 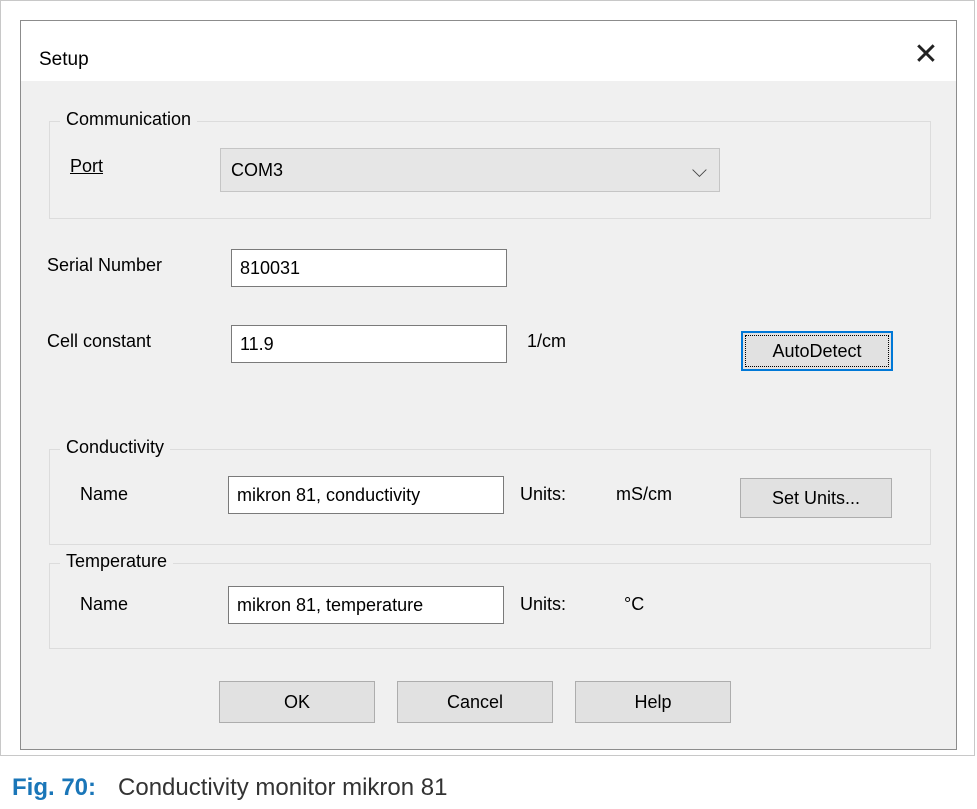 I want to click on port-select: COM3 ⌵, so click(x=470, y=170).